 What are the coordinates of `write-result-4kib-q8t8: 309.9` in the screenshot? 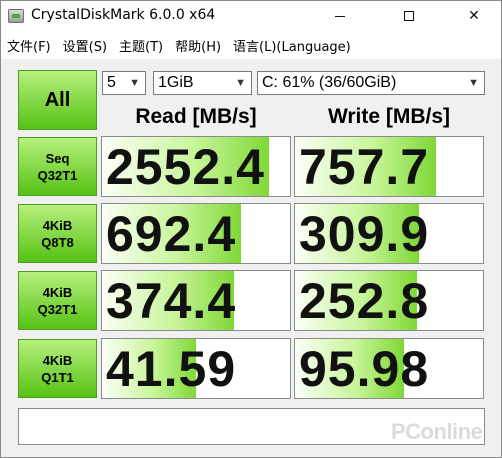 It's located at (389, 233).